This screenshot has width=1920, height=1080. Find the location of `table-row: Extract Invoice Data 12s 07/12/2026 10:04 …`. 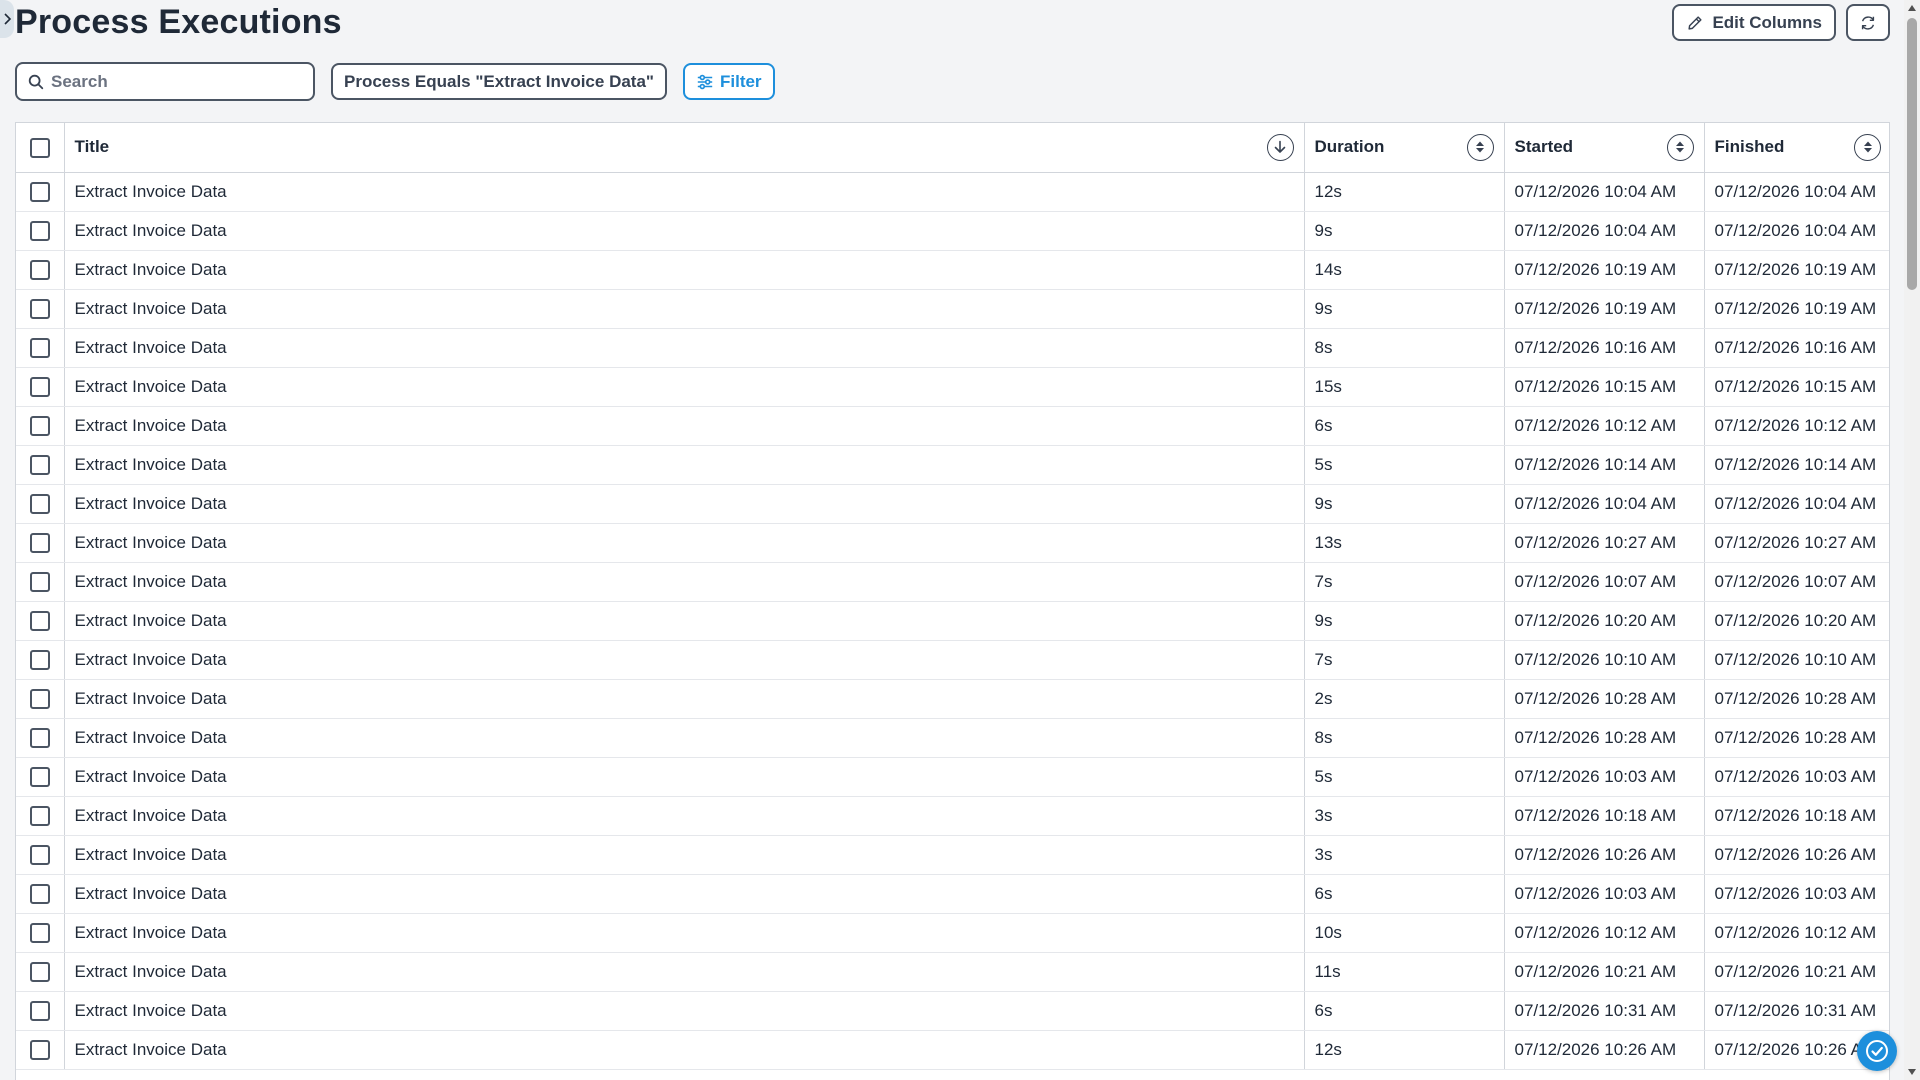

table-row: Extract Invoice Data 12s 07/12/2026 10:04 … is located at coordinates (952, 192).